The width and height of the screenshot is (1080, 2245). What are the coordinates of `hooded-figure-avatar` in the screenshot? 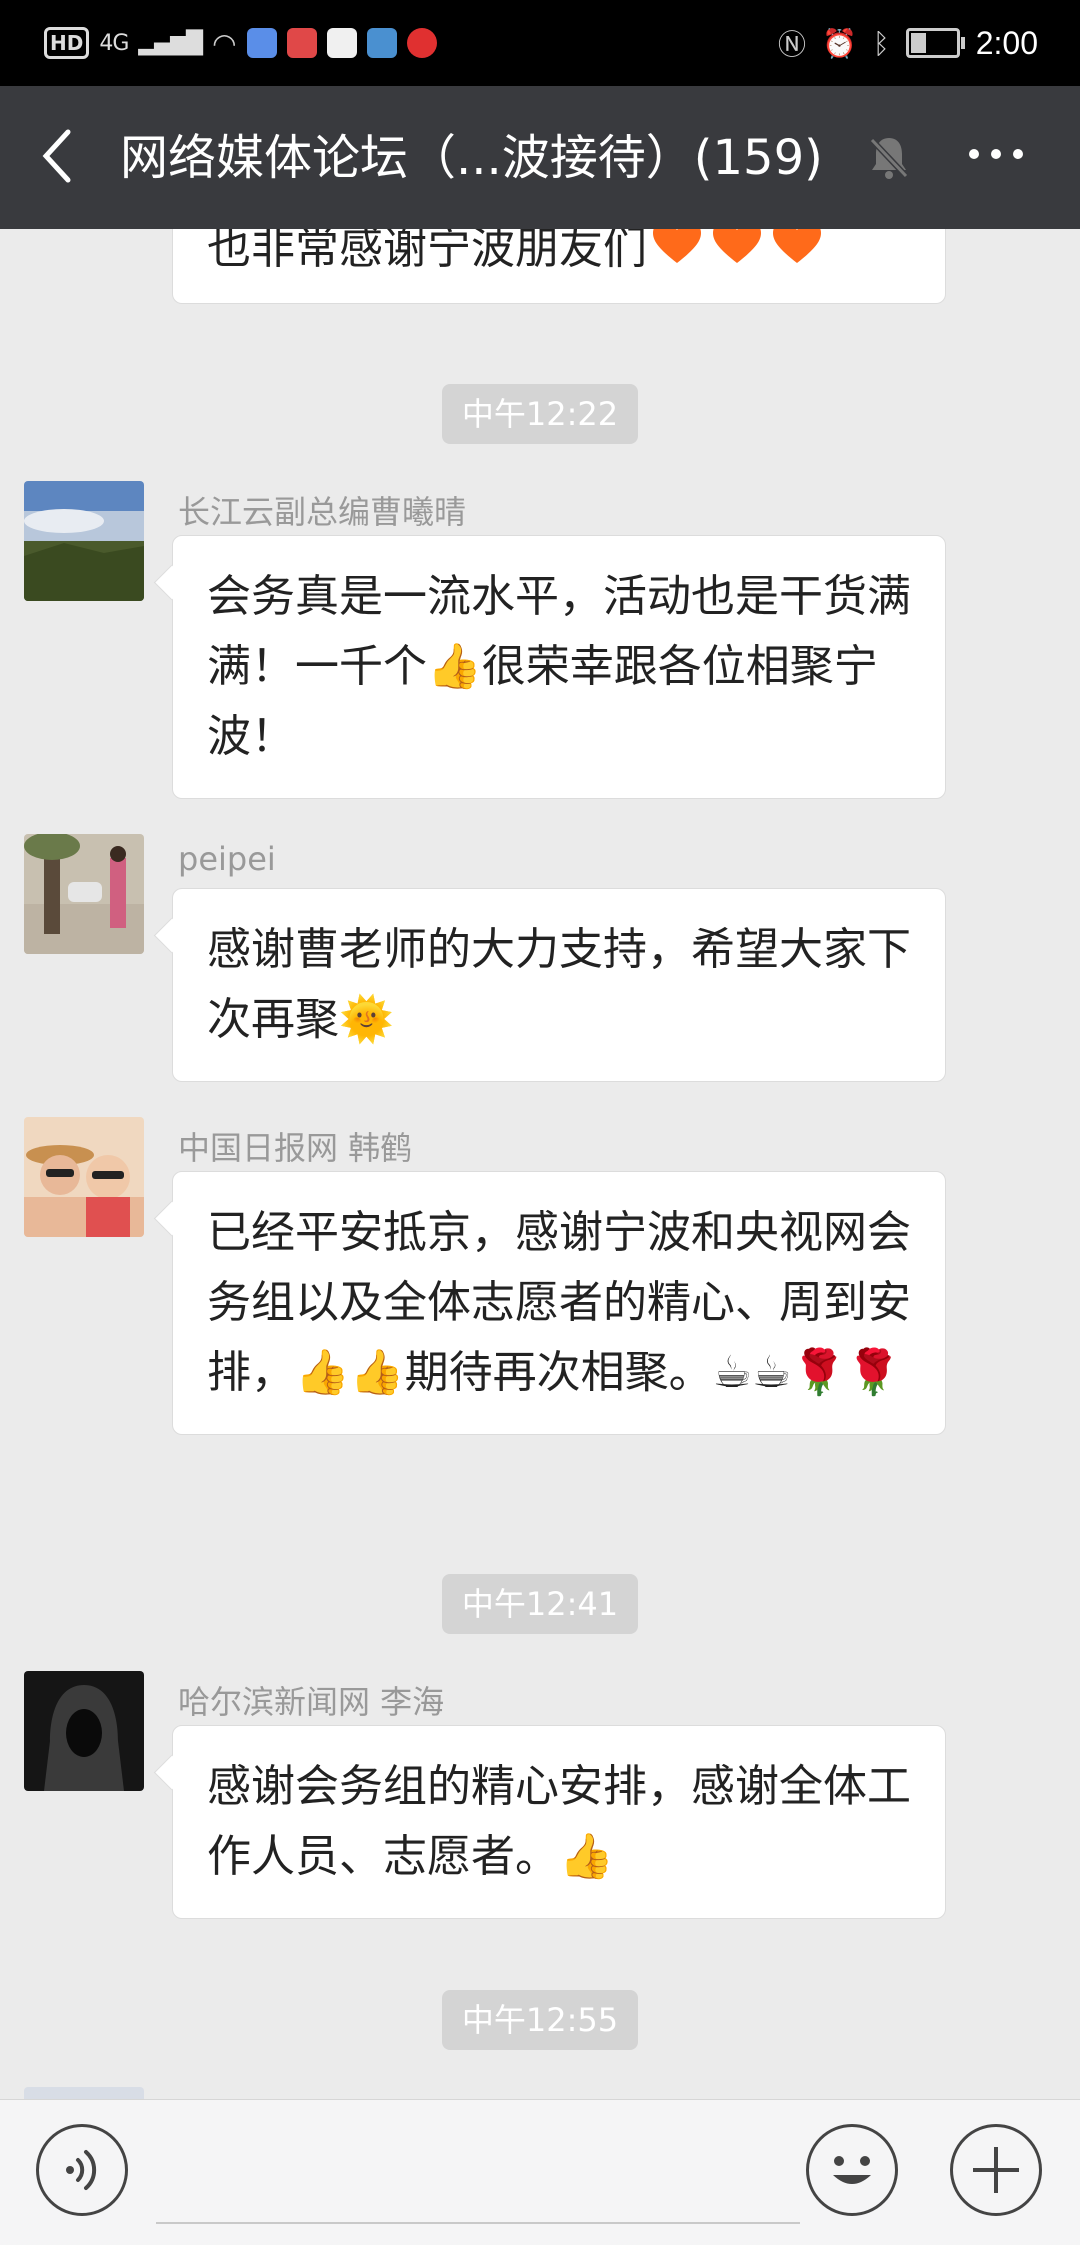 It's located at (84, 1731).